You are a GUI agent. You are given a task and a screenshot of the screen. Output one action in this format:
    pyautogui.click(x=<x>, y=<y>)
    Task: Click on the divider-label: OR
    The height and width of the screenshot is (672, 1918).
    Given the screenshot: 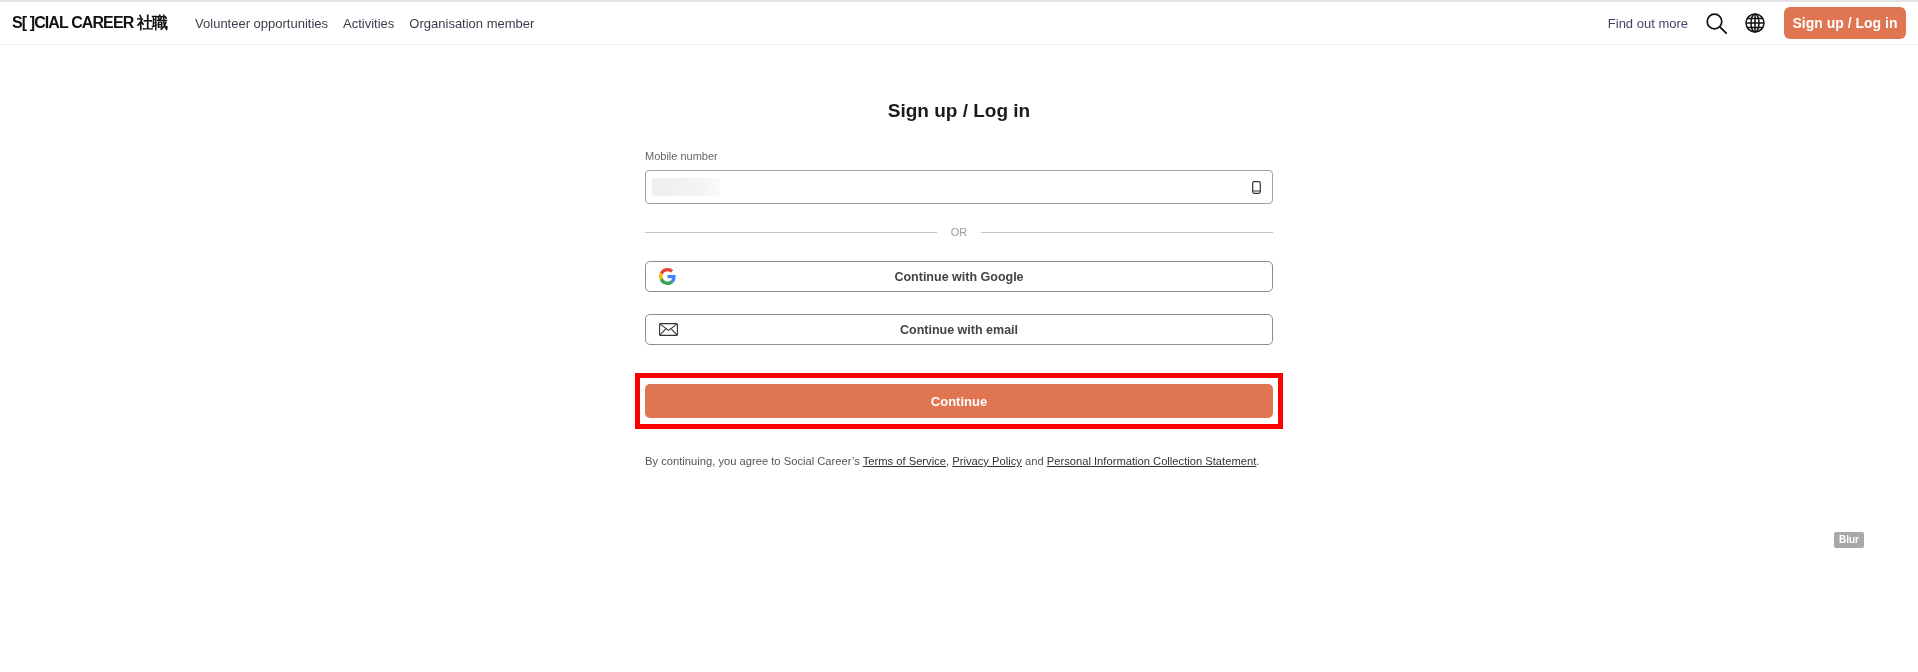 What is the action you would take?
    pyautogui.click(x=959, y=232)
    